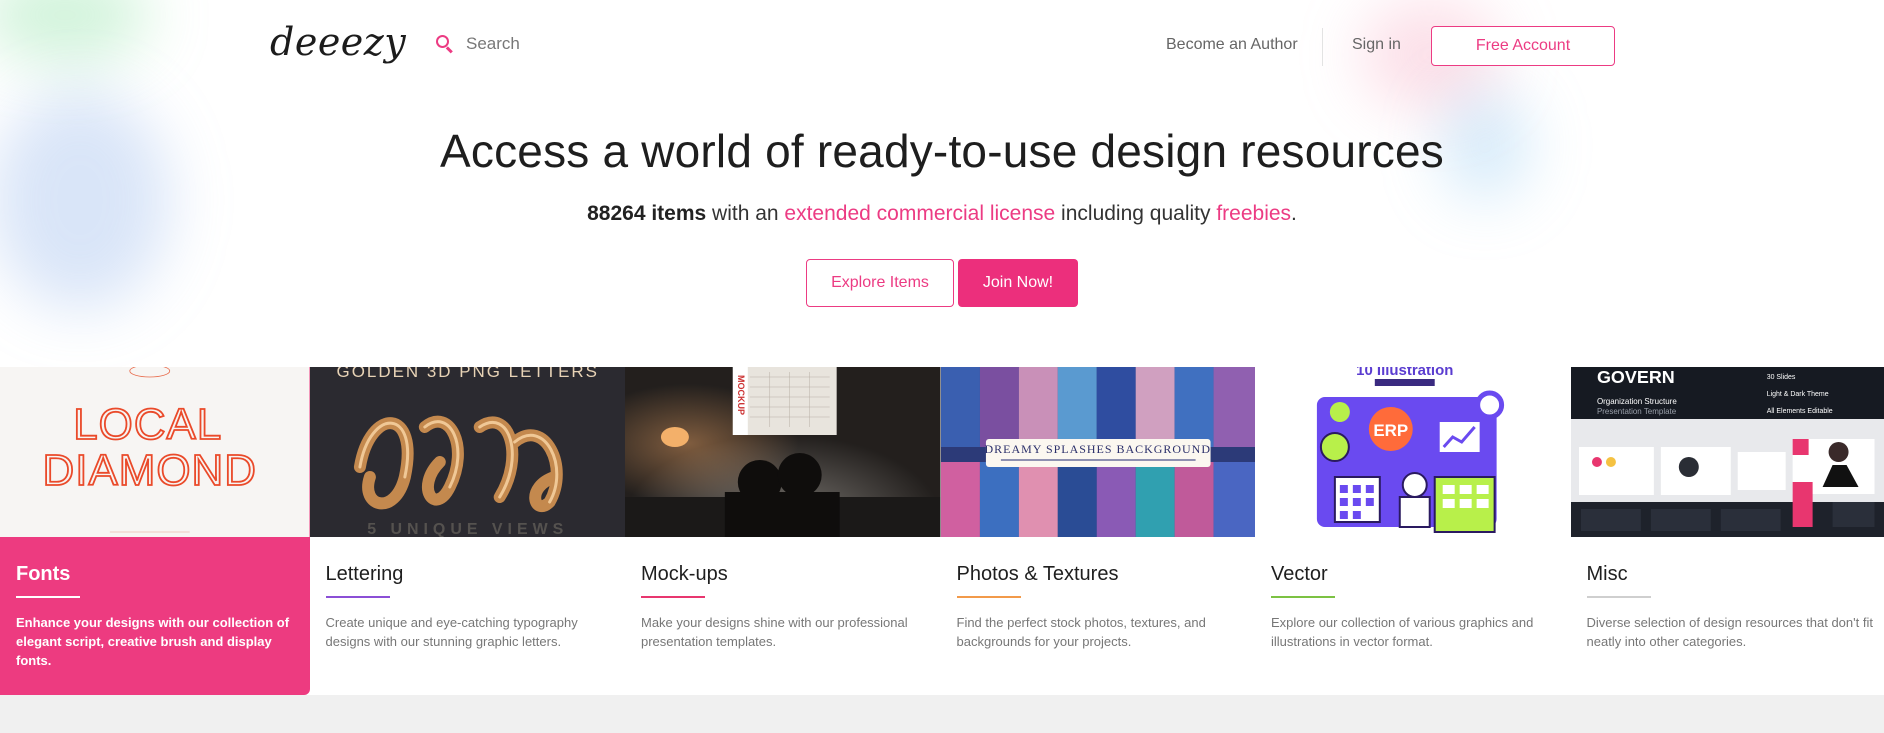 This screenshot has width=1884, height=733. What do you see at coordinates (1232, 45) in the screenshot?
I see `become-author-link: Become an Author` at bounding box center [1232, 45].